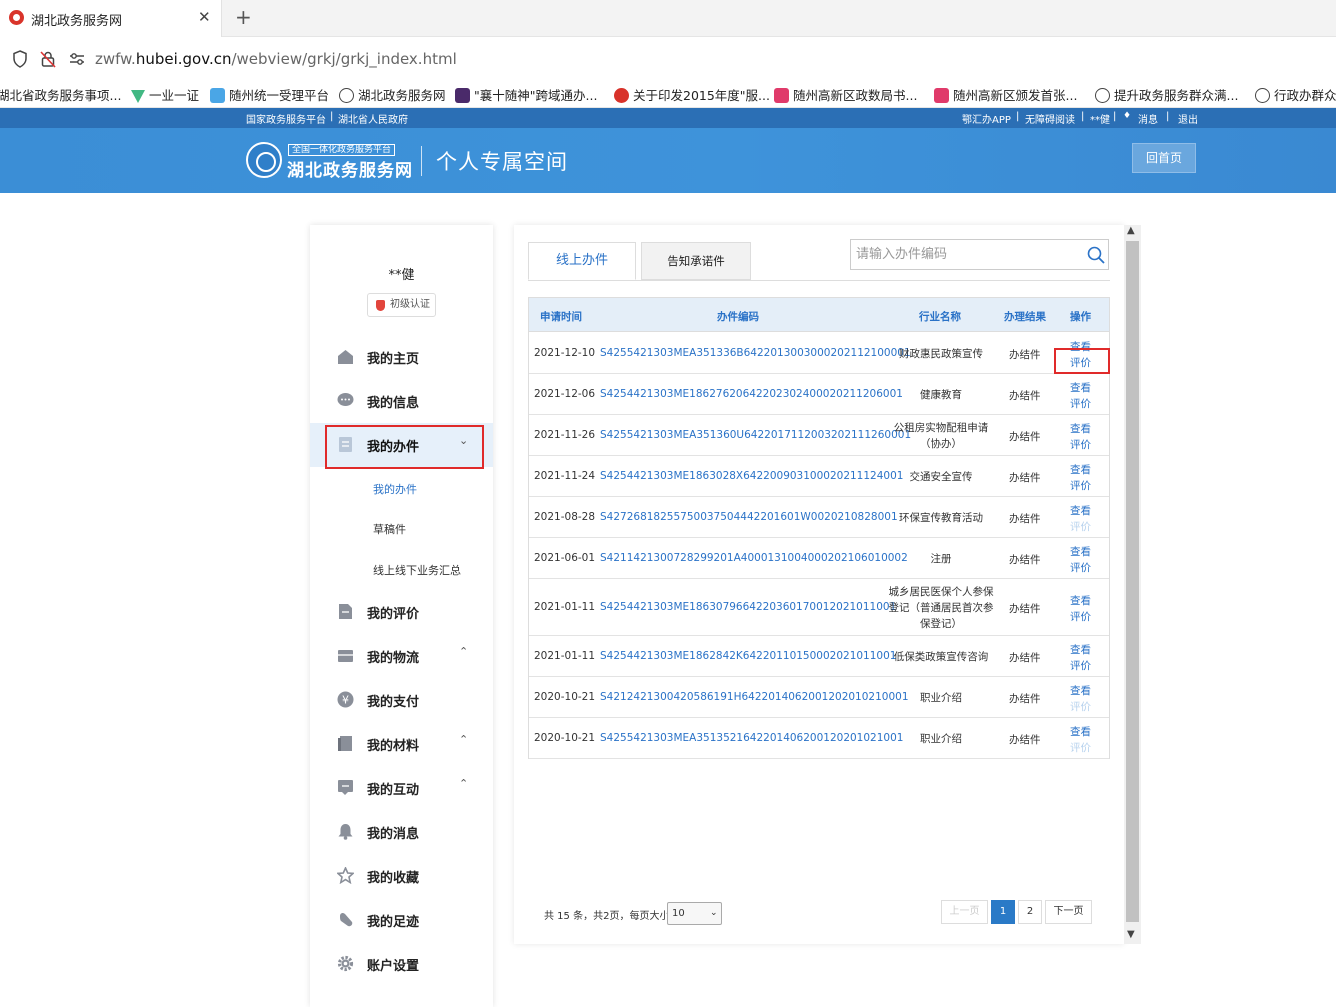 Image resolution: width=1336 pixels, height=1007 pixels. What do you see at coordinates (966, 254) in the screenshot?
I see `search-input` at bounding box center [966, 254].